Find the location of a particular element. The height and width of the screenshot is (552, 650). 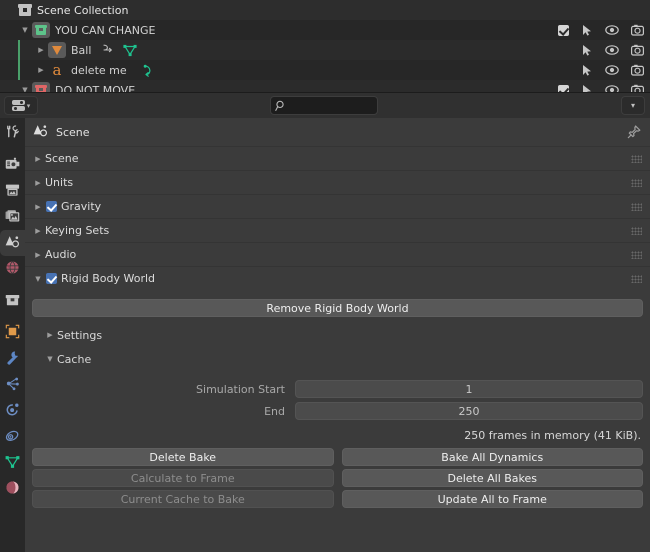

tab-physics is located at coordinates (12, 411).